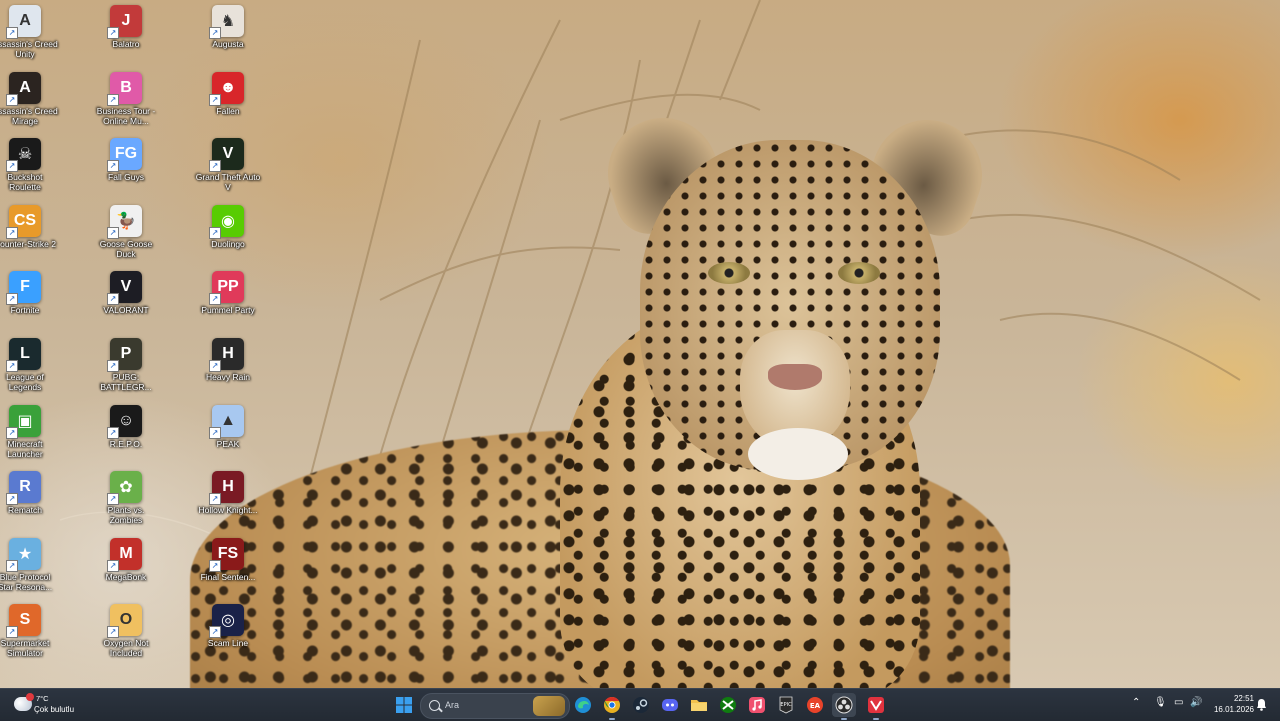 This screenshot has height=721, width=1280. What do you see at coordinates (126, 168) in the screenshot?
I see `desktop-icon-fall-guys: FG ↗ Fall Guys` at bounding box center [126, 168].